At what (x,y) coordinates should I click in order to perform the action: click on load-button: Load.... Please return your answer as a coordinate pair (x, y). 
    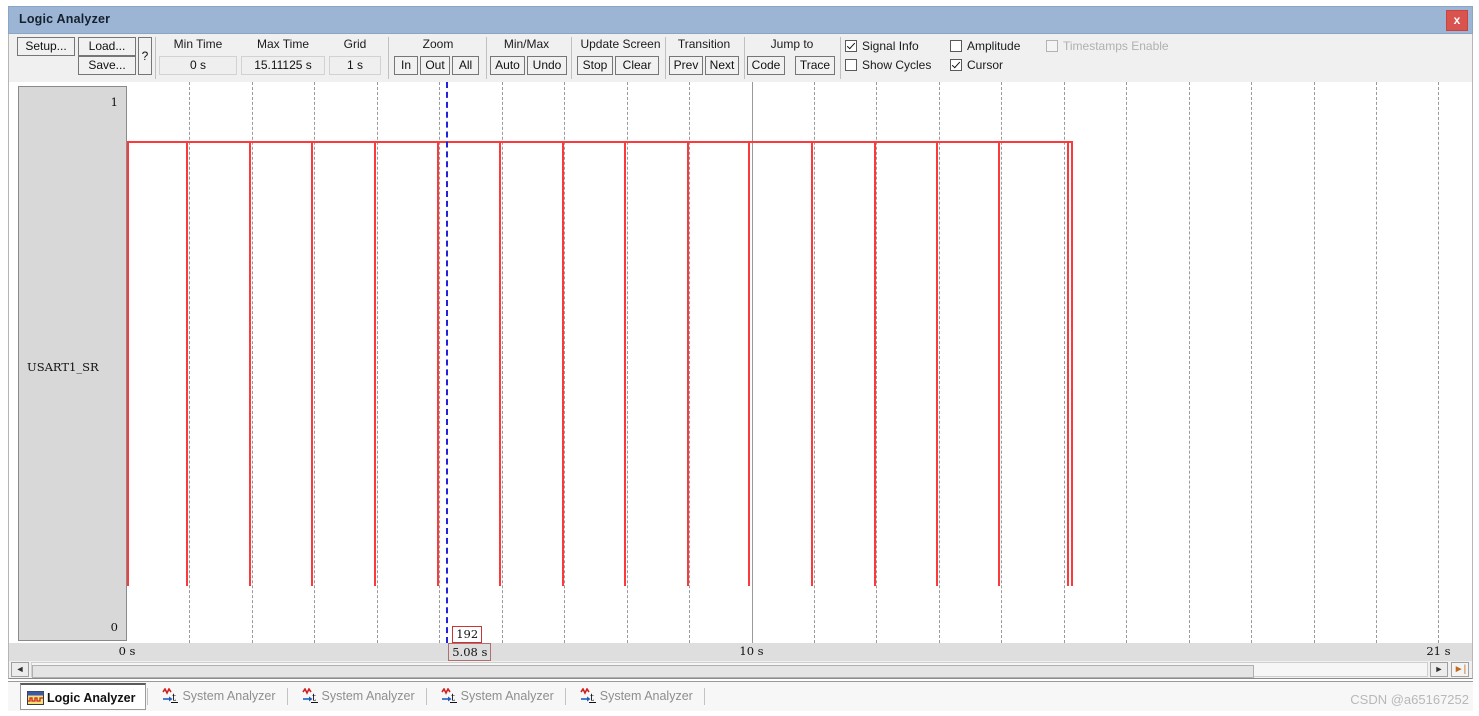
    Looking at the image, I should click on (107, 46).